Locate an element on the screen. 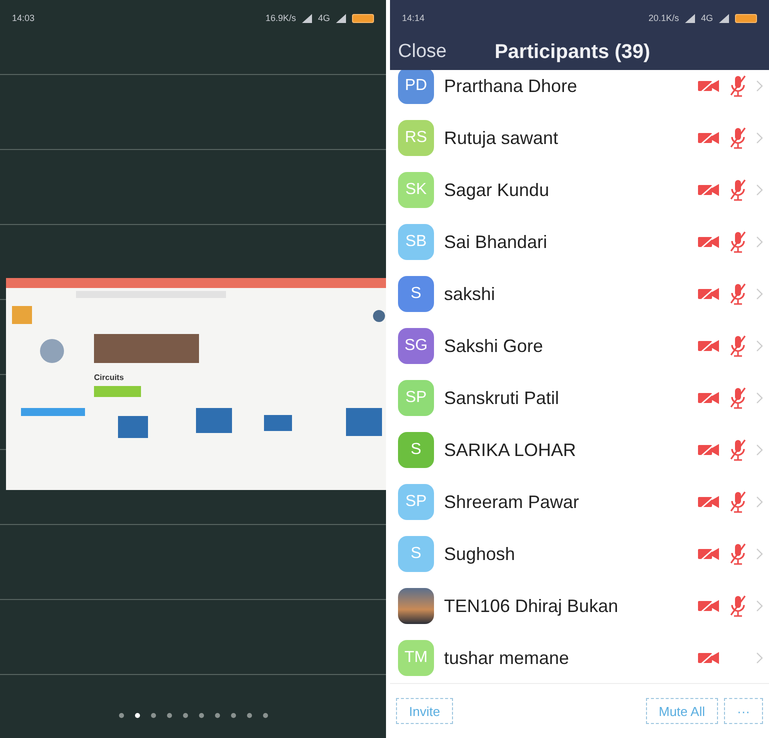 The width and height of the screenshot is (769, 738). status-time: 14:14 is located at coordinates (413, 18).